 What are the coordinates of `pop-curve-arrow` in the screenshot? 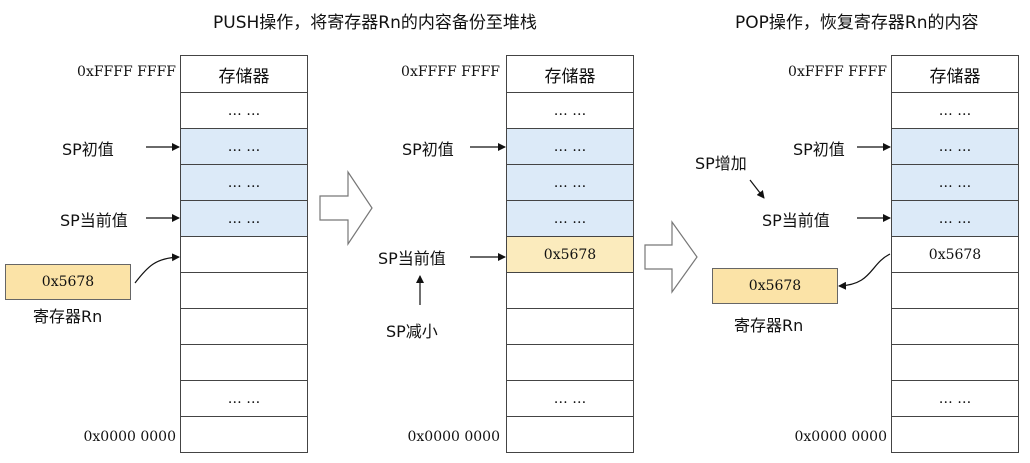 It's located at (864, 271).